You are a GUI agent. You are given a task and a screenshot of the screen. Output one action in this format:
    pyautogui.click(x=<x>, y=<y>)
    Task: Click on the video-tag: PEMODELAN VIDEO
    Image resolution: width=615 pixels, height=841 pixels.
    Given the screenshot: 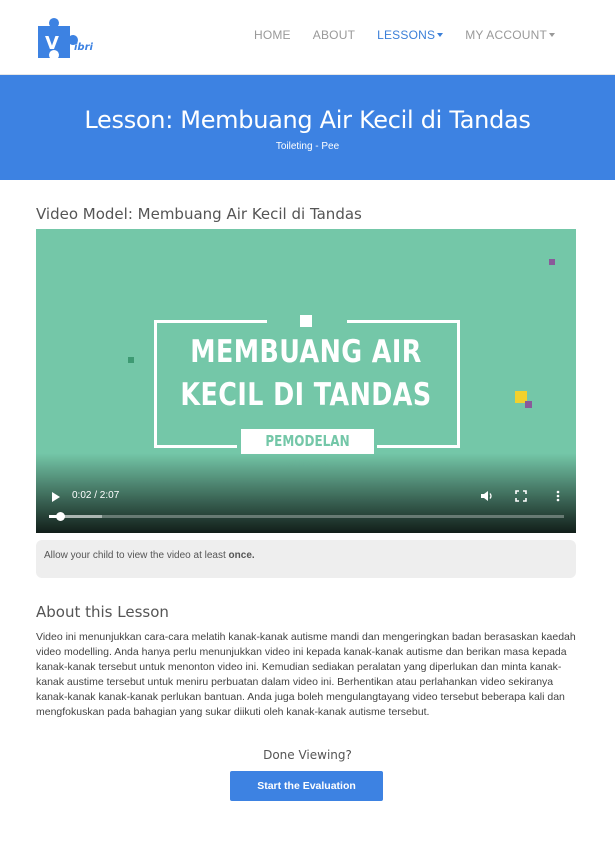 What is the action you would take?
    pyautogui.click(x=307, y=452)
    